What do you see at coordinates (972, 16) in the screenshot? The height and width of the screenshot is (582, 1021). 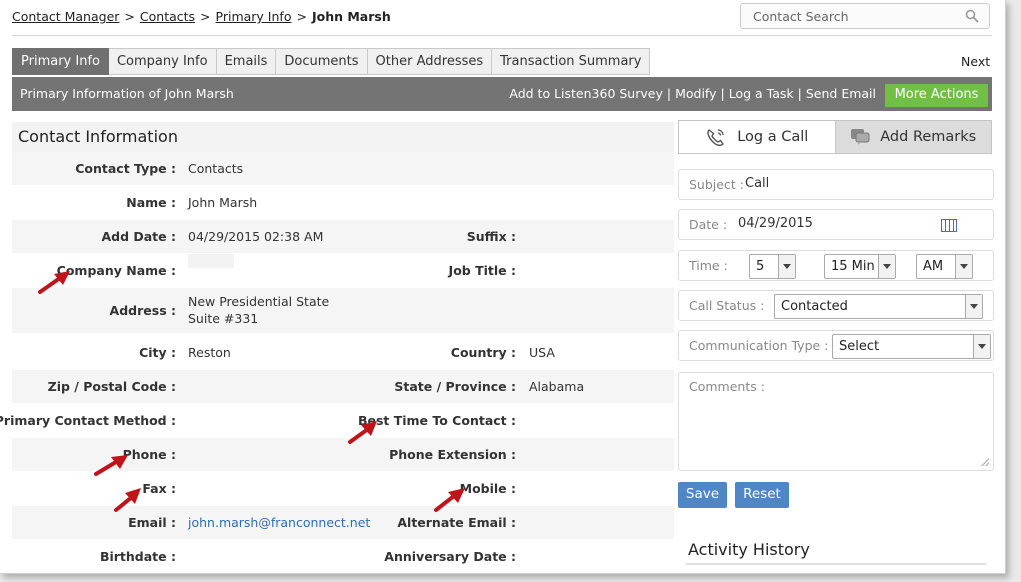 I see `search-icon` at bounding box center [972, 16].